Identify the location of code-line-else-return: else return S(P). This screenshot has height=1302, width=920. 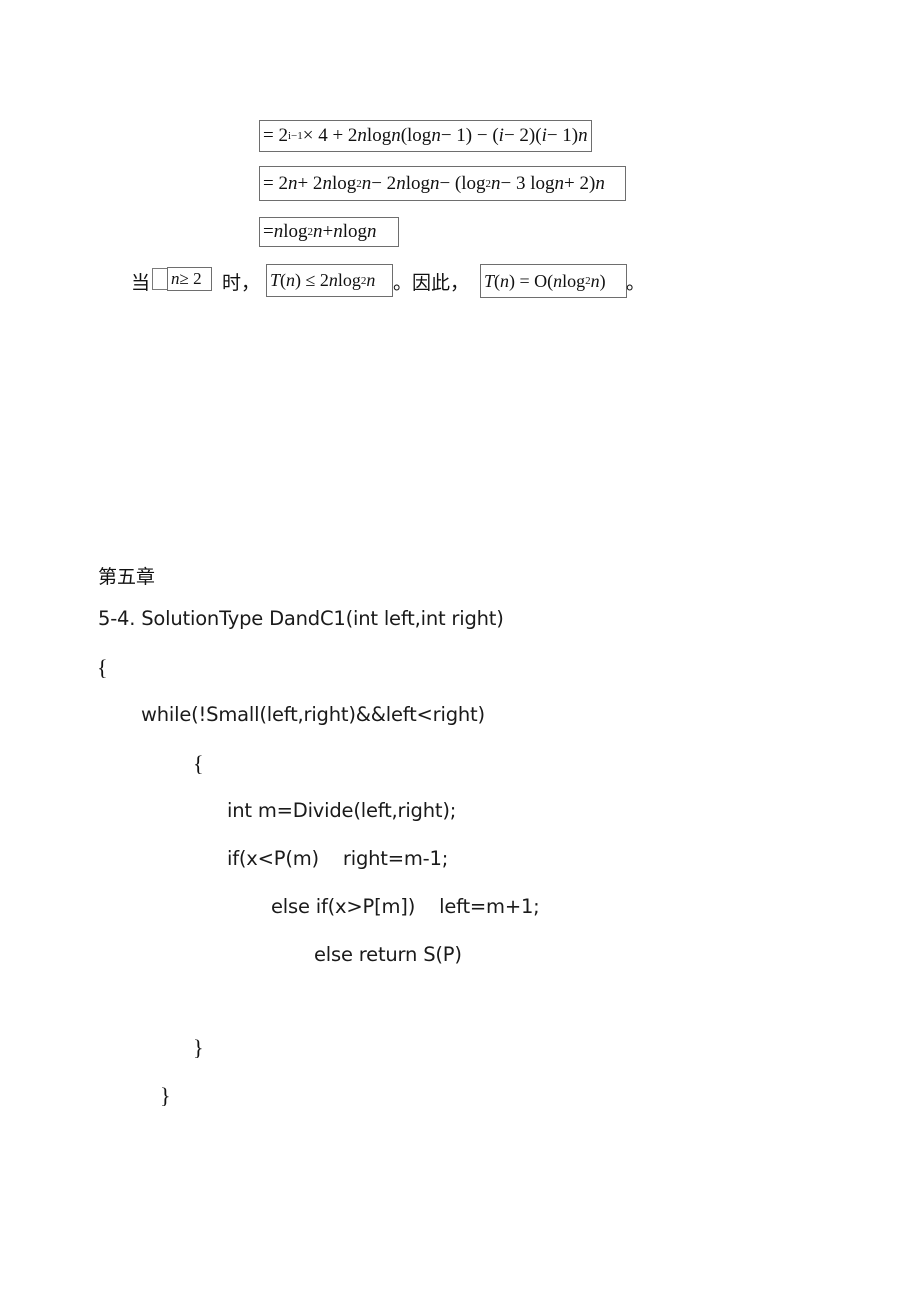
(388, 954).